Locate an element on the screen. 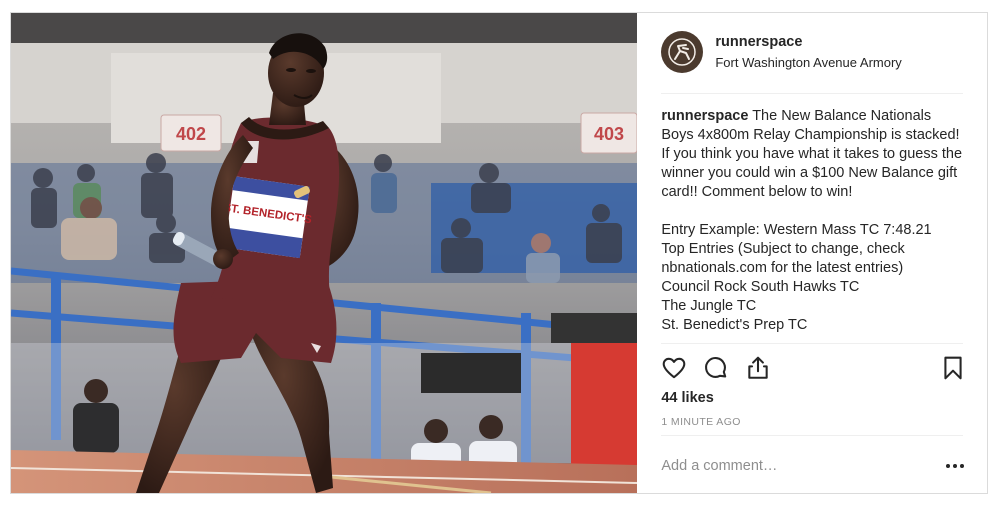 This screenshot has height=506, width=1000. caption-line: St. Benedict's Prep TC is located at coordinates (734, 325).